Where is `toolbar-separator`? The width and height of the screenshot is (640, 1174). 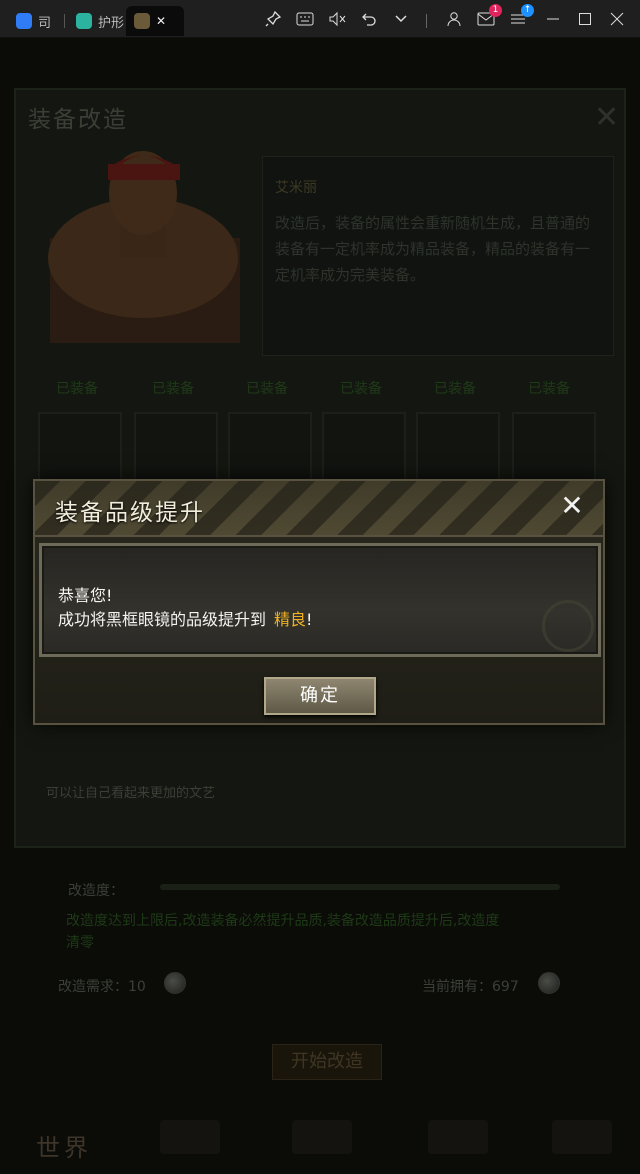
toolbar-separator is located at coordinates (426, 21).